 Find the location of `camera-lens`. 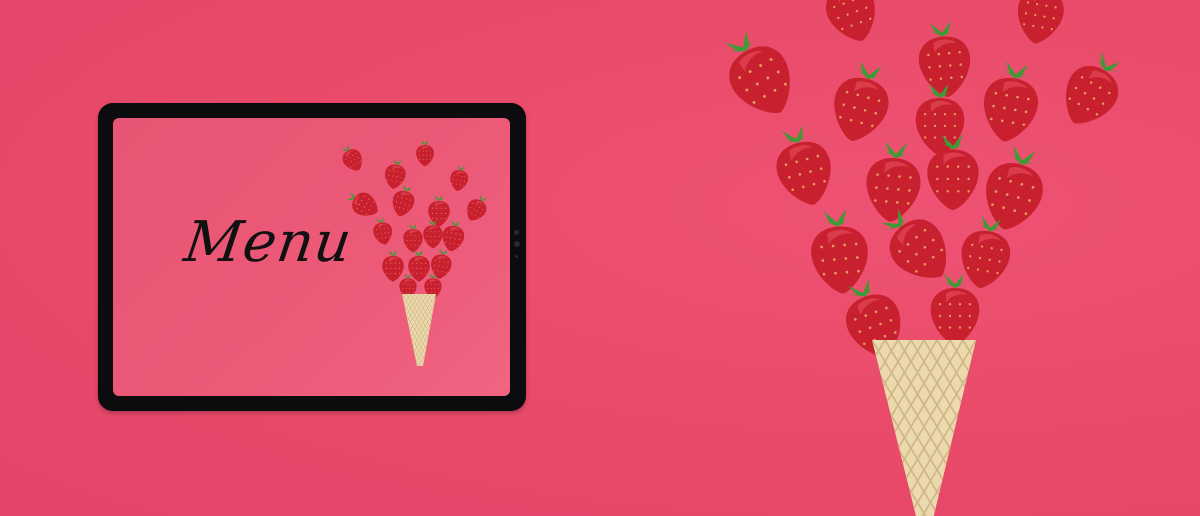

camera-lens is located at coordinates (517, 244).